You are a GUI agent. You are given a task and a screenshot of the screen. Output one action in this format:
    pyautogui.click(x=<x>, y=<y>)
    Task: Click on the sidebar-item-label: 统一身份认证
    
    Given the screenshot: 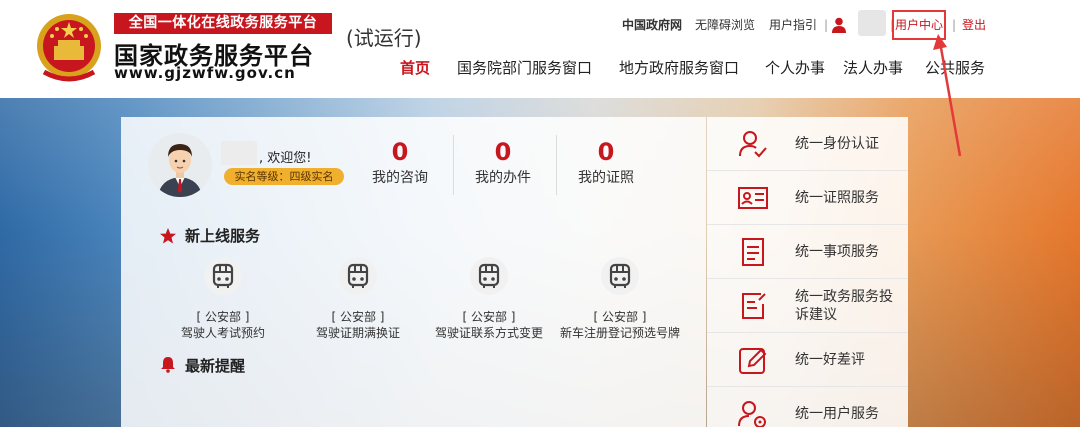 What is the action you would take?
    pyautogui.click(x=837, y=144)
    